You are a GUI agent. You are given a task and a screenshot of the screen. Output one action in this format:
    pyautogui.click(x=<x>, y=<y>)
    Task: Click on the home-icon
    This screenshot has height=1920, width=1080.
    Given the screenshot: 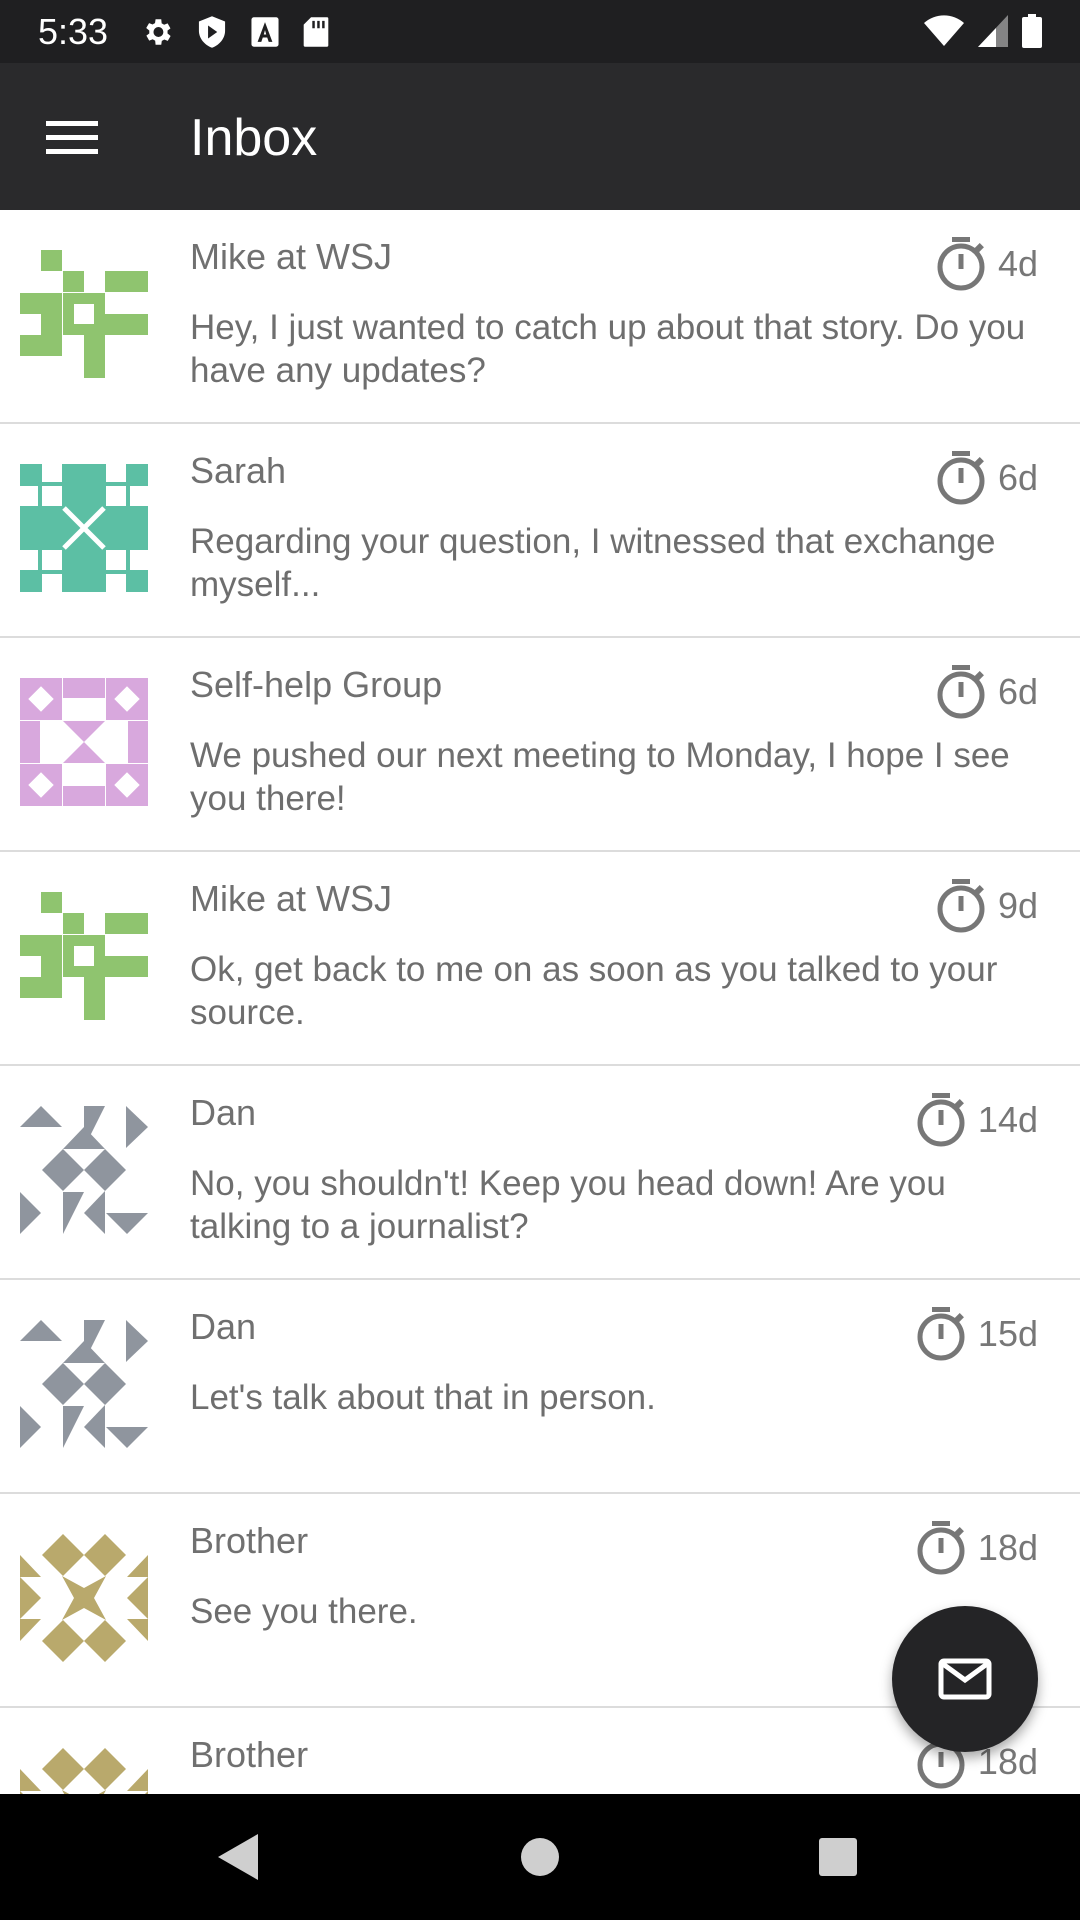 What is the action you would take?
    pyautogui.click(x=540, y=1857)
    